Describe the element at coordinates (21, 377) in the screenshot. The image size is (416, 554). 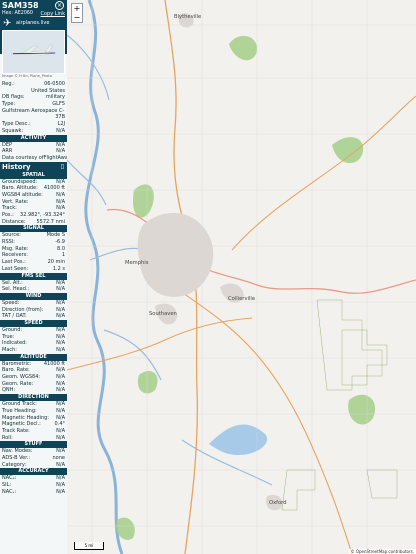
I see `group-key: Geom. WGS84:` at that location.